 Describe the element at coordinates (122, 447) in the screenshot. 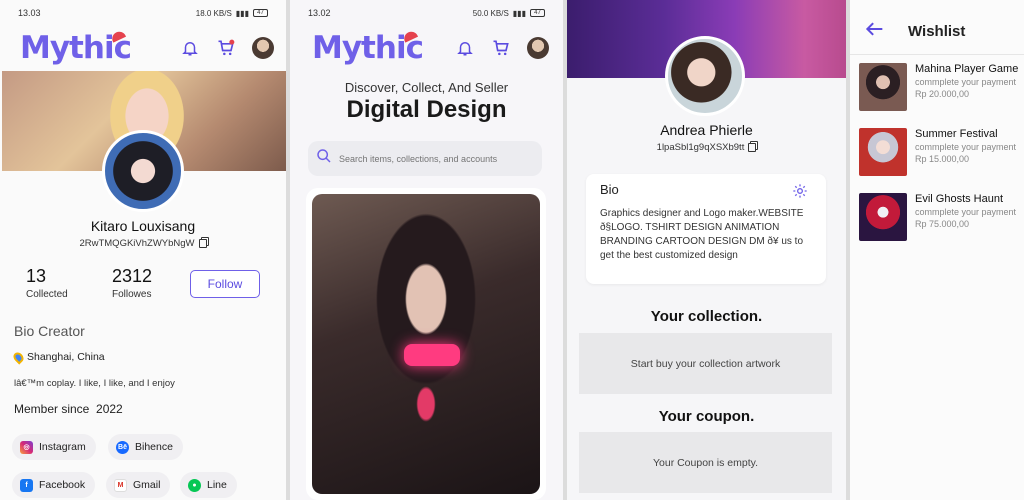

I see `behance-icon: Bē` at that location.